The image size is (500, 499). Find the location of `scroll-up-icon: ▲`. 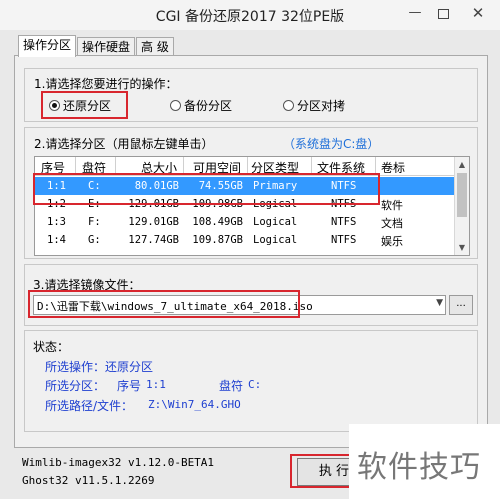

scroll-up-icon: ▲ is located at coordinates (462, 164).